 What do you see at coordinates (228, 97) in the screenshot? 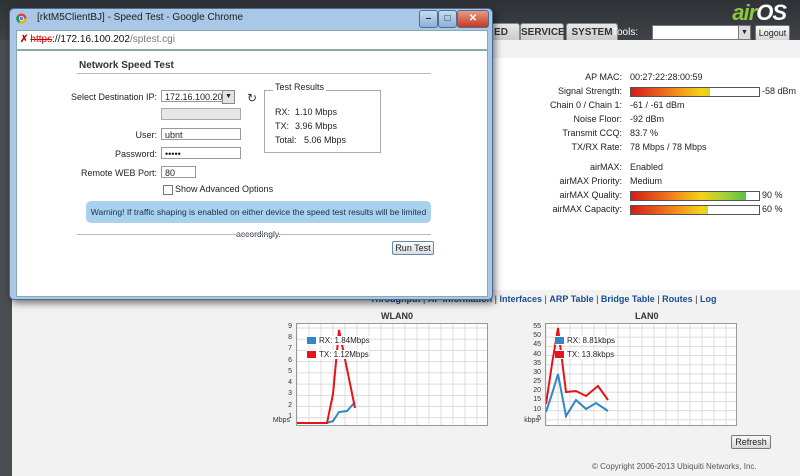
I see `chevron-down-icon: ▼` at bounding box center [228, 97].